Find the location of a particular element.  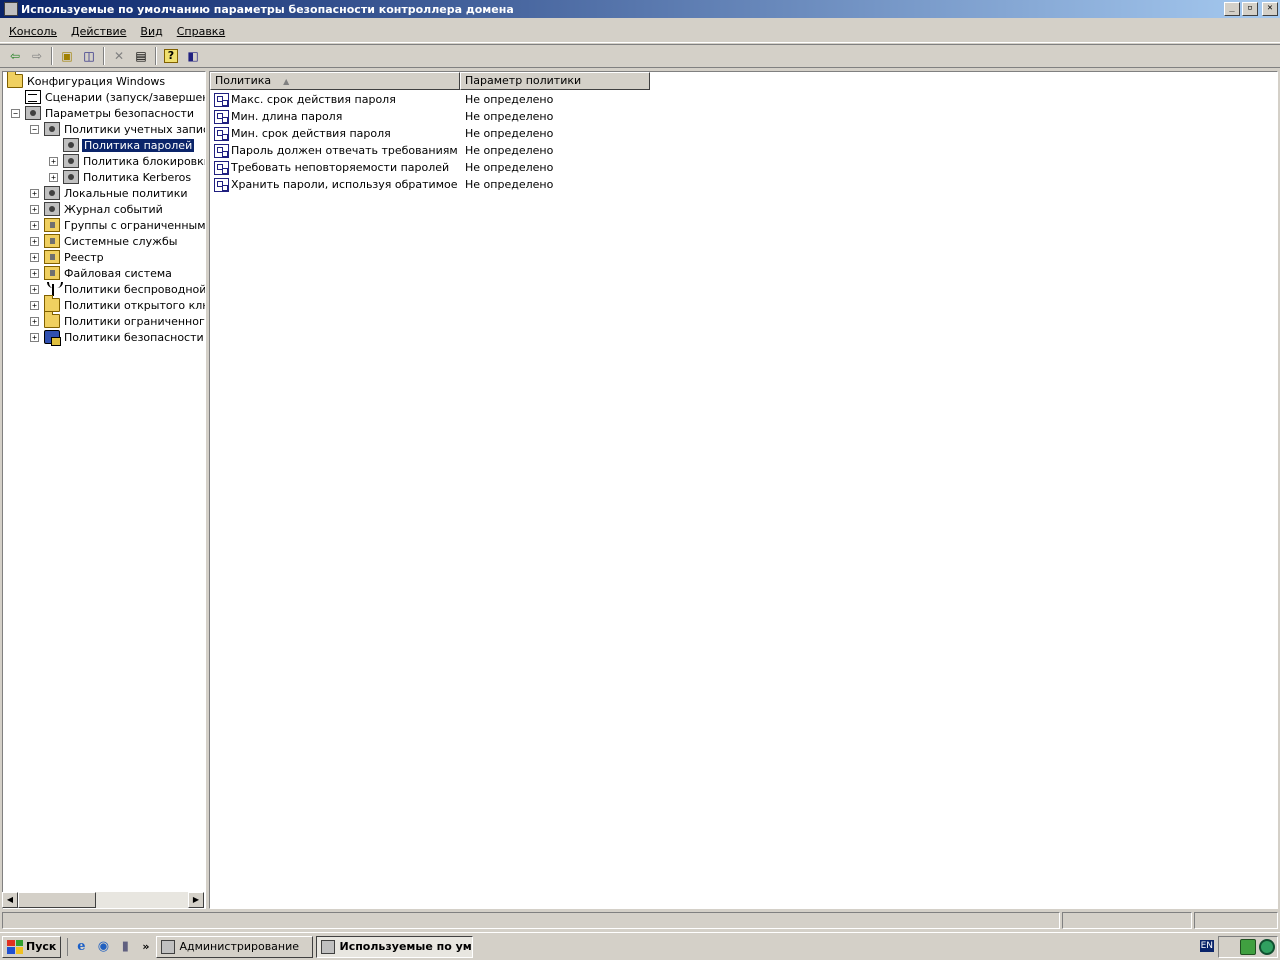

tree-item-lockout-policy: + Политика блокировки учетной записи is located at coordinates (127, 161).